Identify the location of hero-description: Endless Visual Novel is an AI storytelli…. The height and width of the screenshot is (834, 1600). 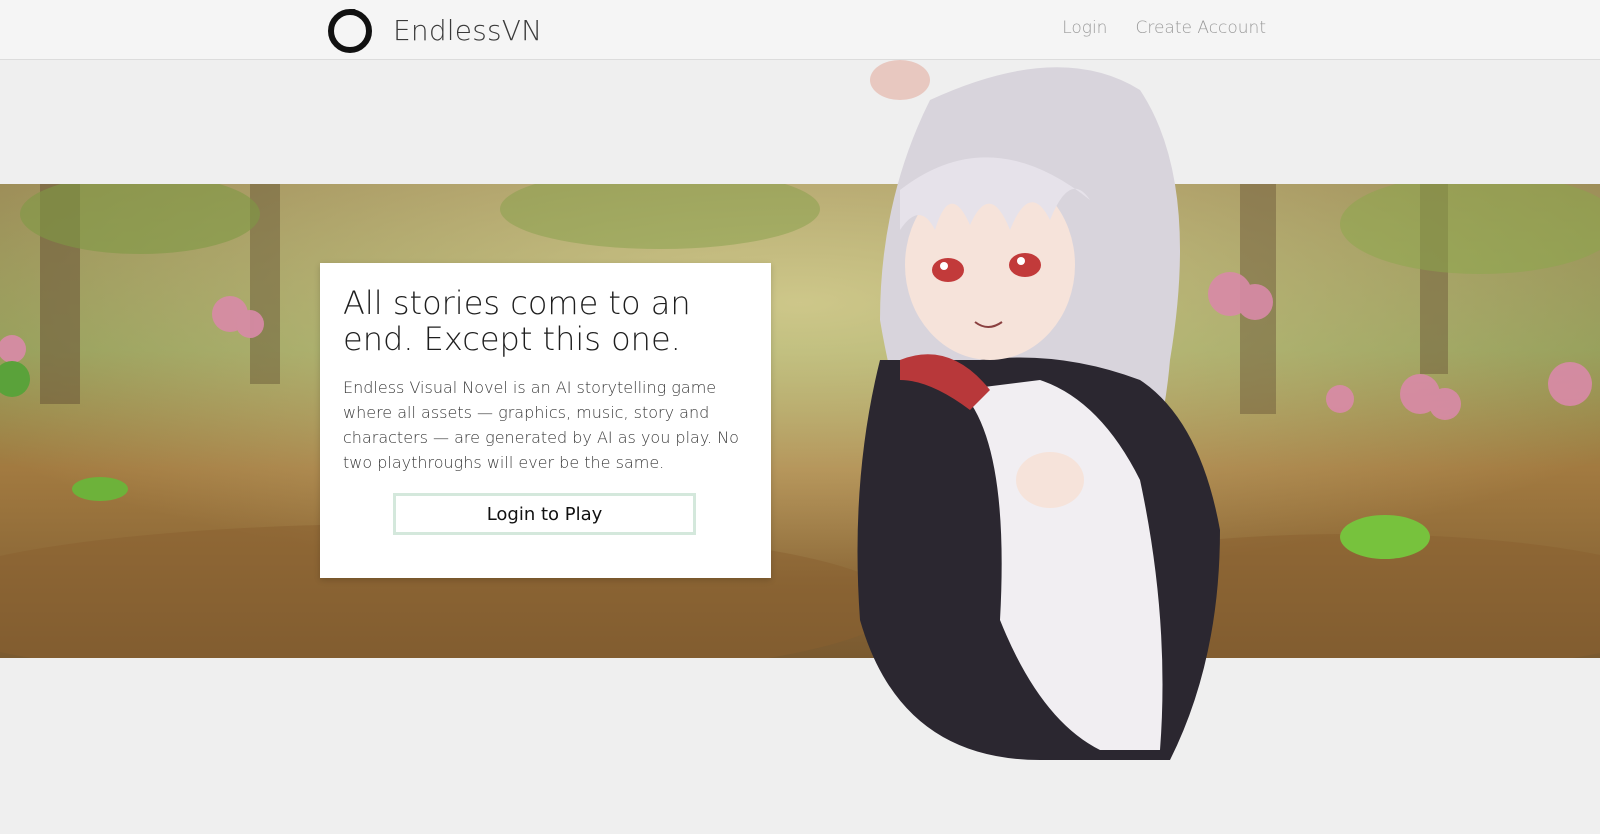
(541, 425).